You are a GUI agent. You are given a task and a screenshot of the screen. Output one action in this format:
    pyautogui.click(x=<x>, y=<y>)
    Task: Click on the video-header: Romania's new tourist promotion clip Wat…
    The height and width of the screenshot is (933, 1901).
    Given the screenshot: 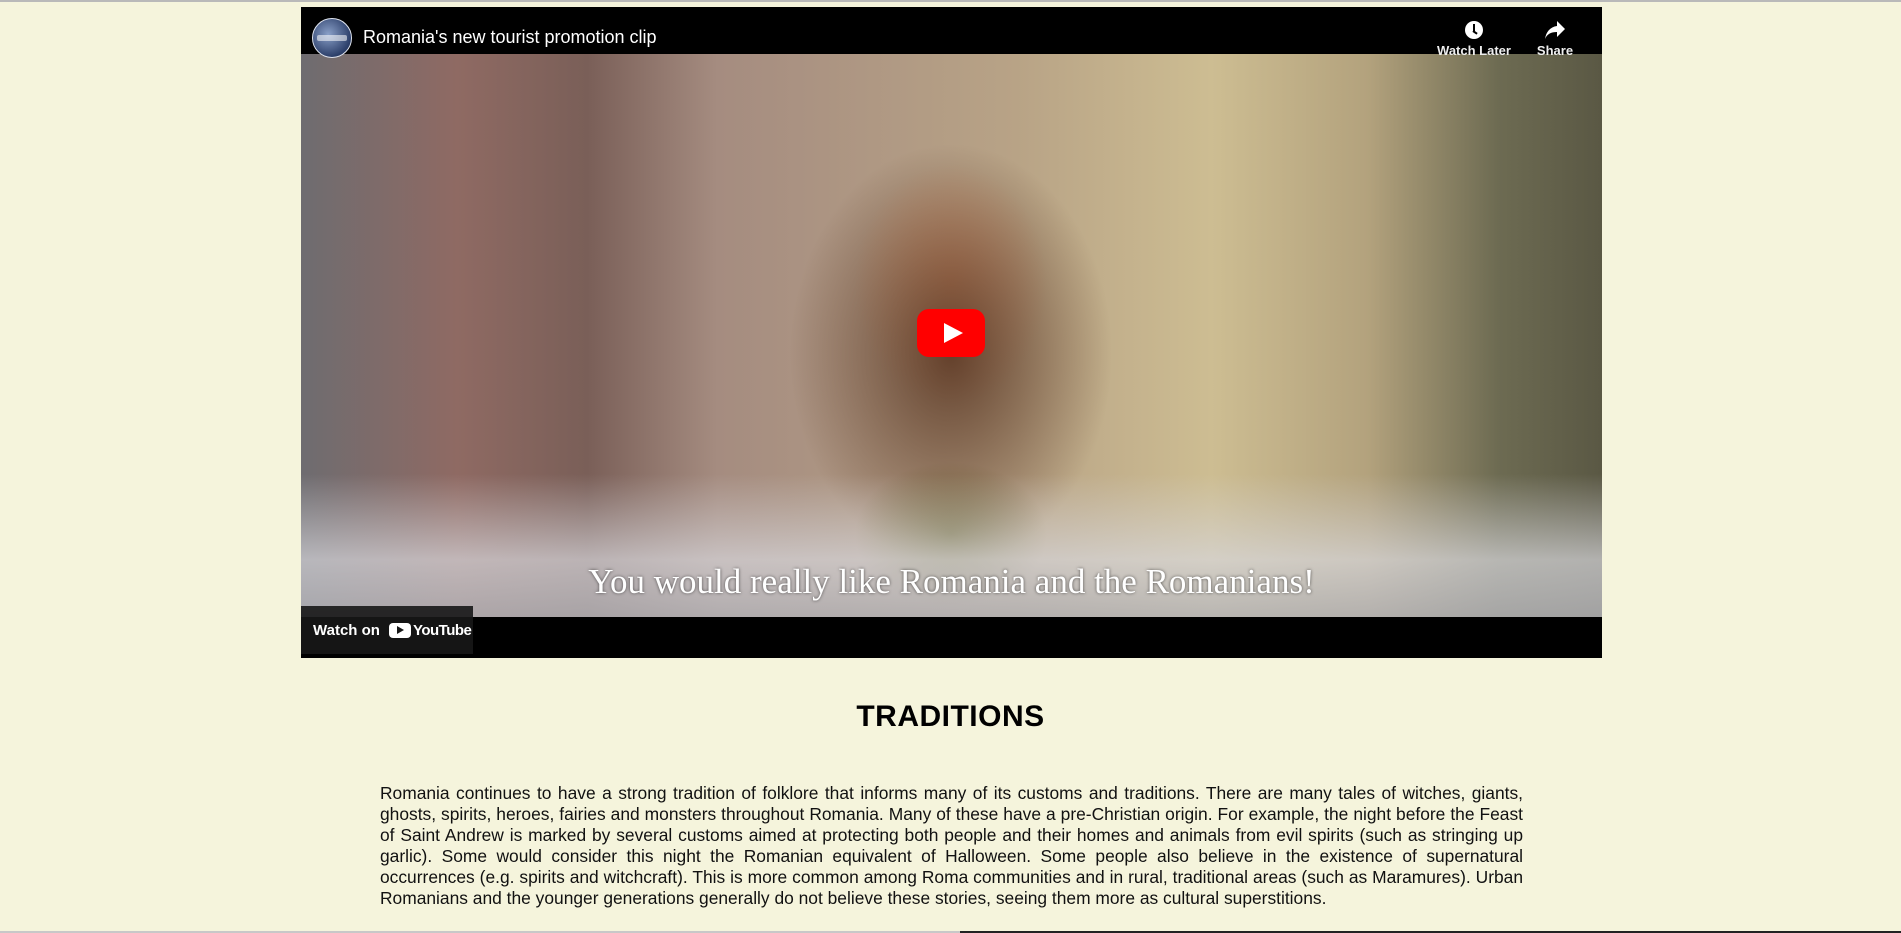 What is the action you would take?
    pyautogui.click(x=951, y=37)
    